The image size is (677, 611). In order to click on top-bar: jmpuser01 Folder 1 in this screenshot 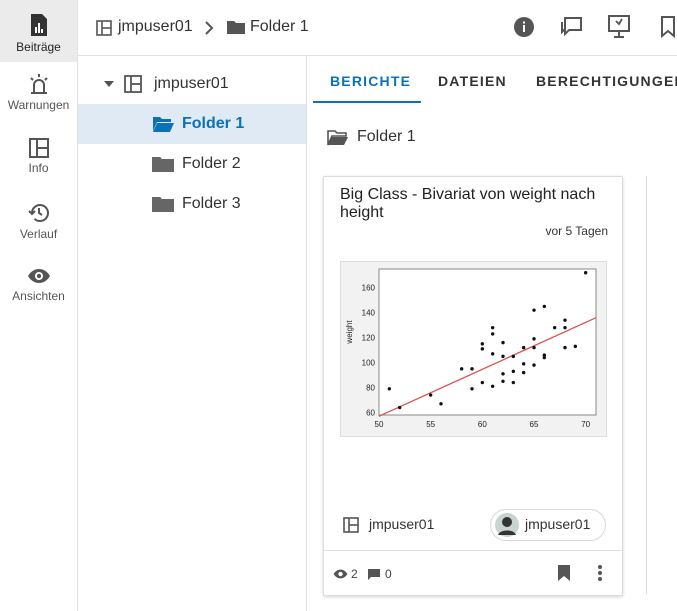, I will do `click(377, 28)`.